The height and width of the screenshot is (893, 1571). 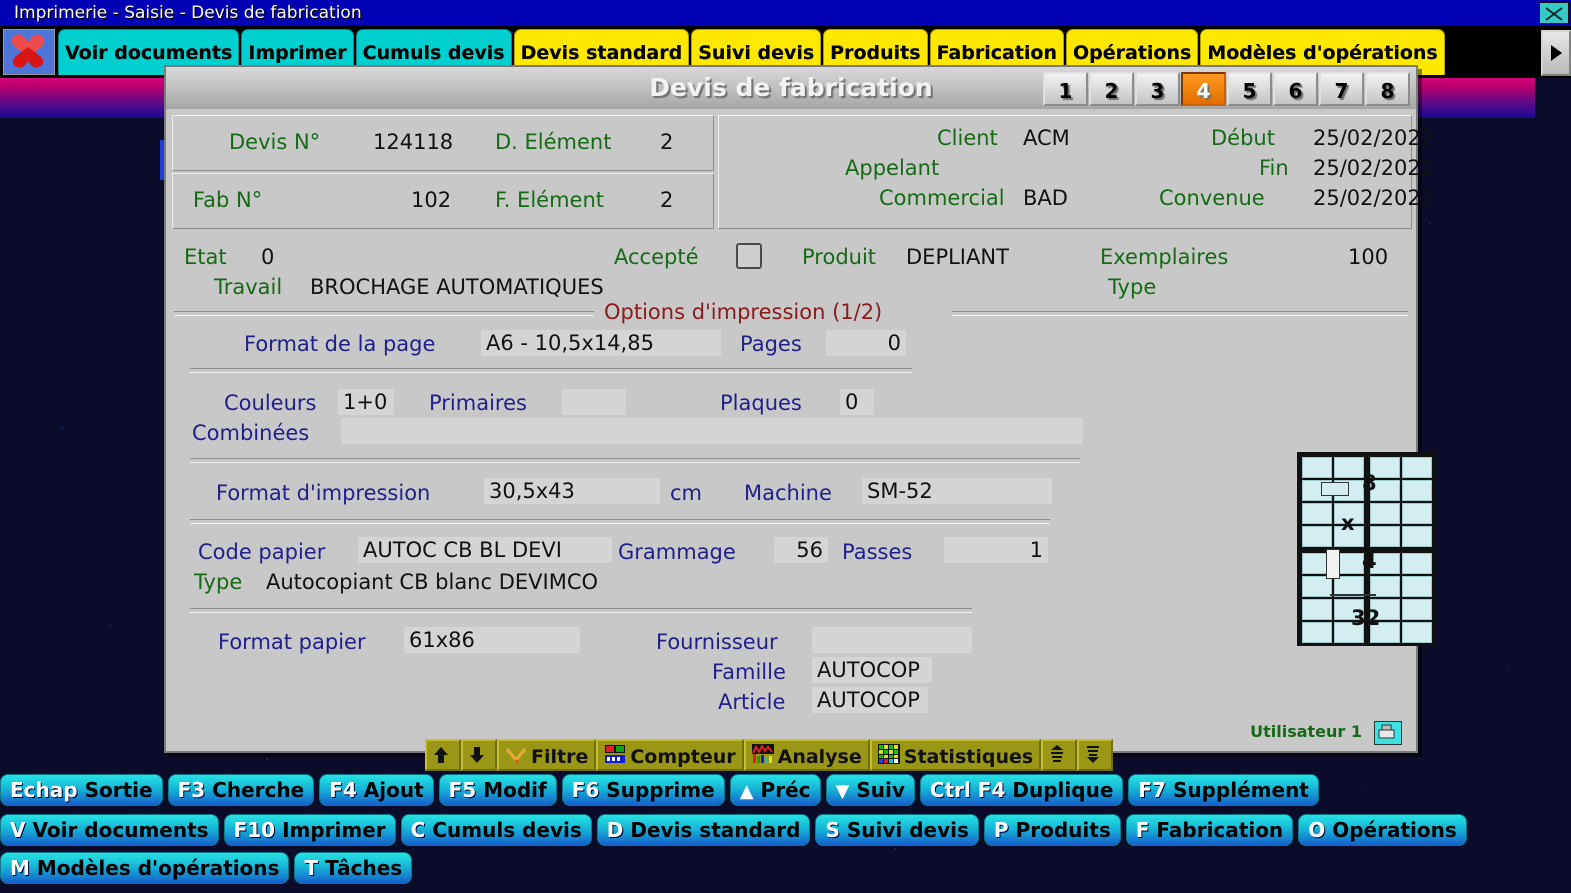 What do you see at coordinates (703, 830) in the screenshot?
I see `fkey-devis-standard: D Devis standard` at bounding box center [703, 830].